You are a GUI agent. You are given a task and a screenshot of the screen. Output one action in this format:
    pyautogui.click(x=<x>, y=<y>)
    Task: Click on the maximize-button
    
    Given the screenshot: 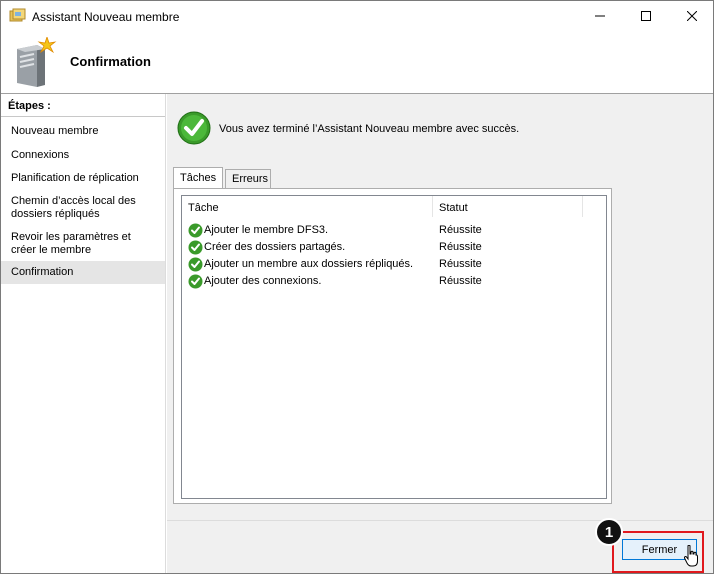 What is the action you would take?
    pyautogui.click(x=646, y=16)
    